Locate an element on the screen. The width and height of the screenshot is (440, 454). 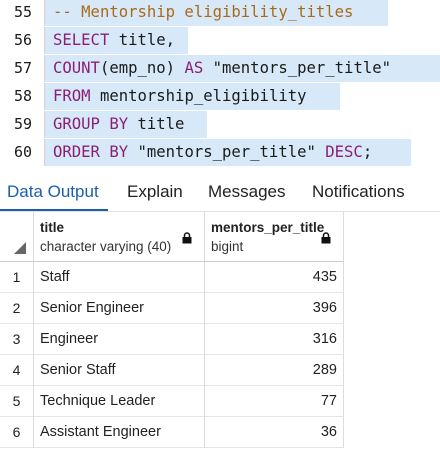
table-row: 2 Senior Engineer 396 is located at coordinates (172, 308).